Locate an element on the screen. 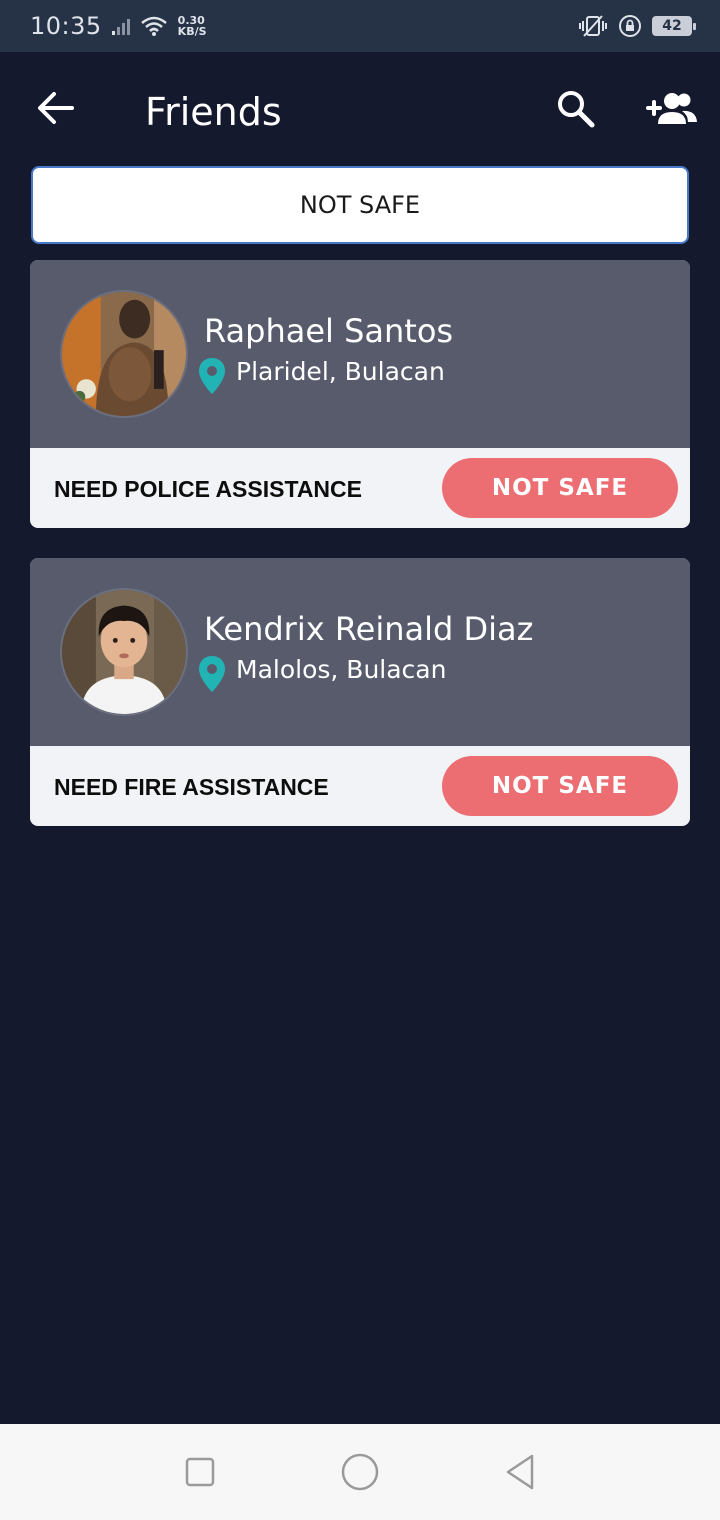 The height and width of the screenshot is (1520, 720). back-triangle-icon is located at coordinates (520, 1472).